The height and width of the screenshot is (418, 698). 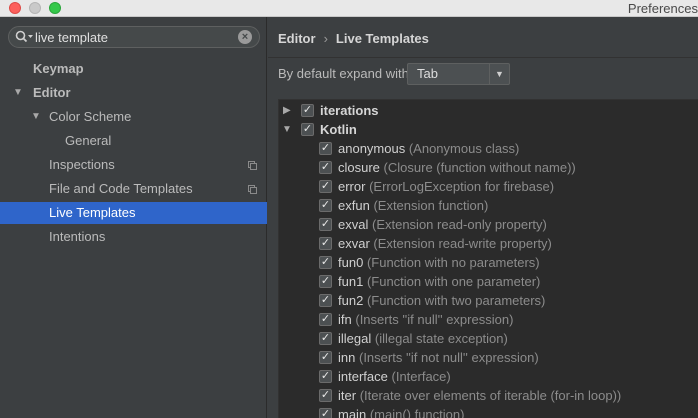 I want to click on template-abbreviation: fun0, so click(x=351, y=262).